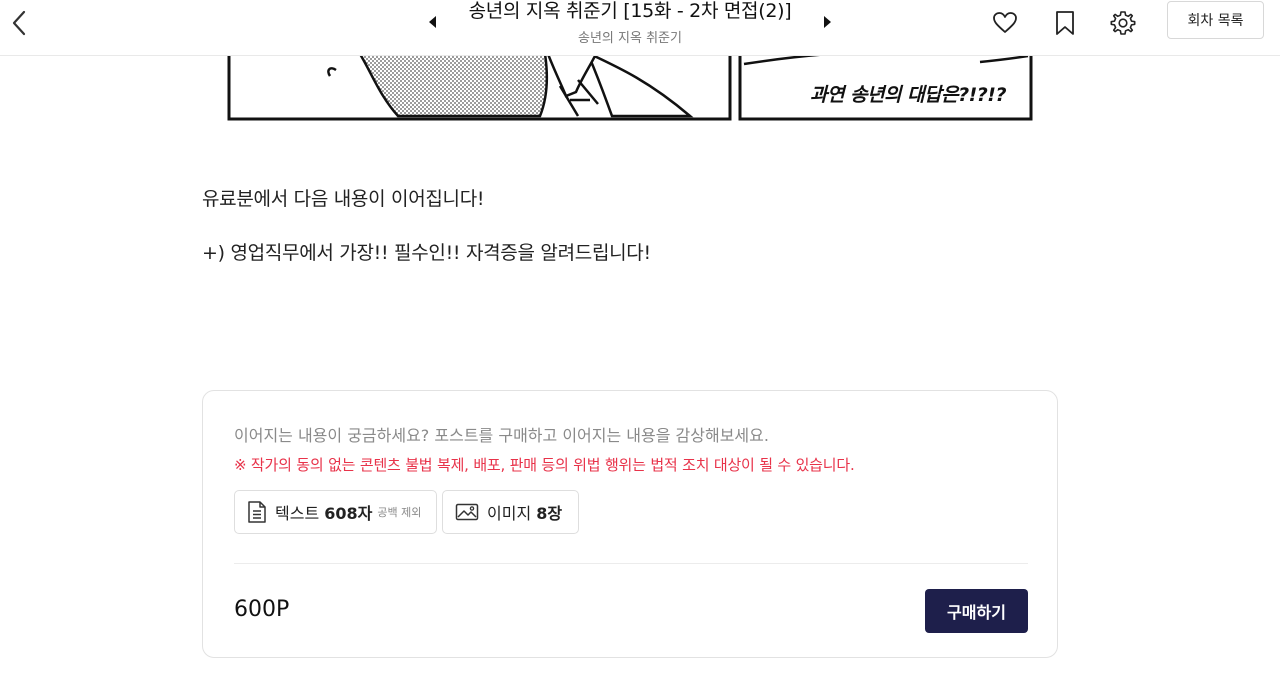  What do you see at coordinates (297, 513) in the screenshot?
I see `text-chip-label: 텍스트` at bounding box center [297, 513].